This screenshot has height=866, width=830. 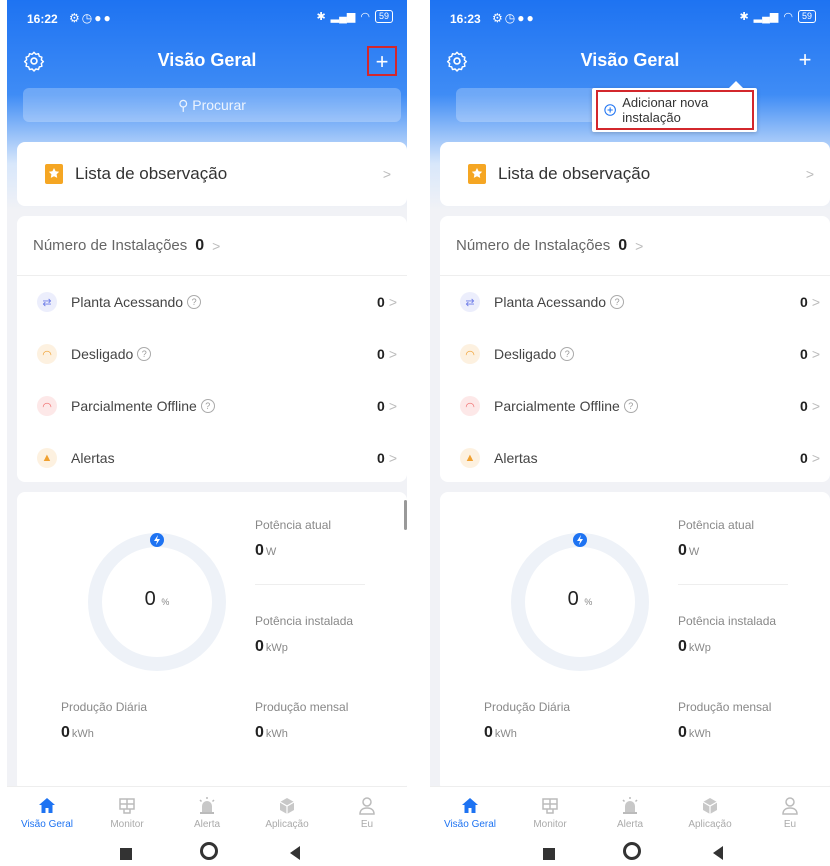 I want to click on bluetooth-icon: ✱, so click(x=321, y=17).